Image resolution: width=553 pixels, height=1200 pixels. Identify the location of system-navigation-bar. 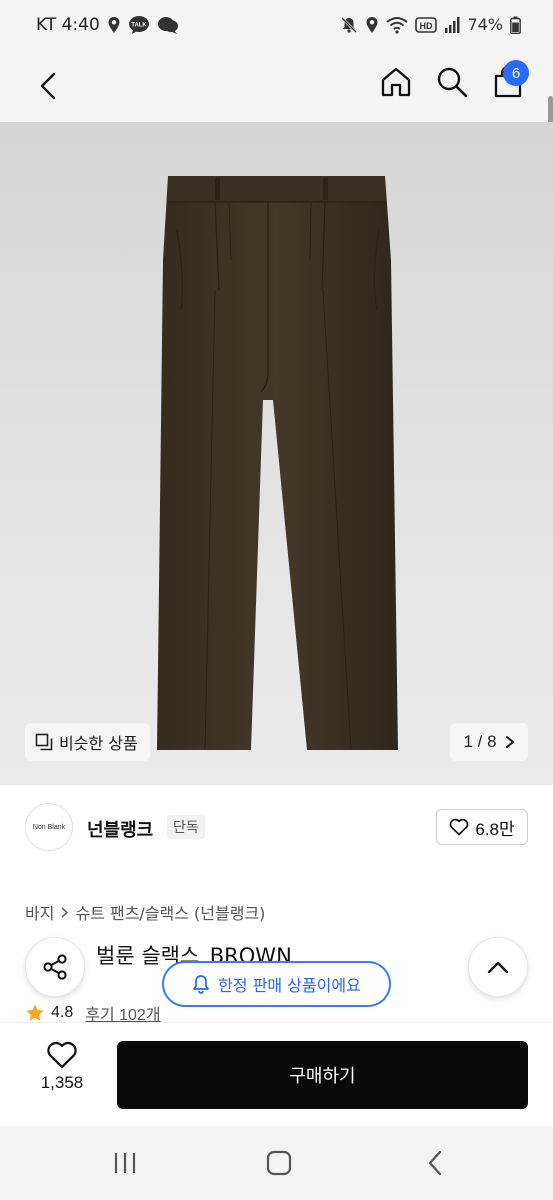
(276, 1163).